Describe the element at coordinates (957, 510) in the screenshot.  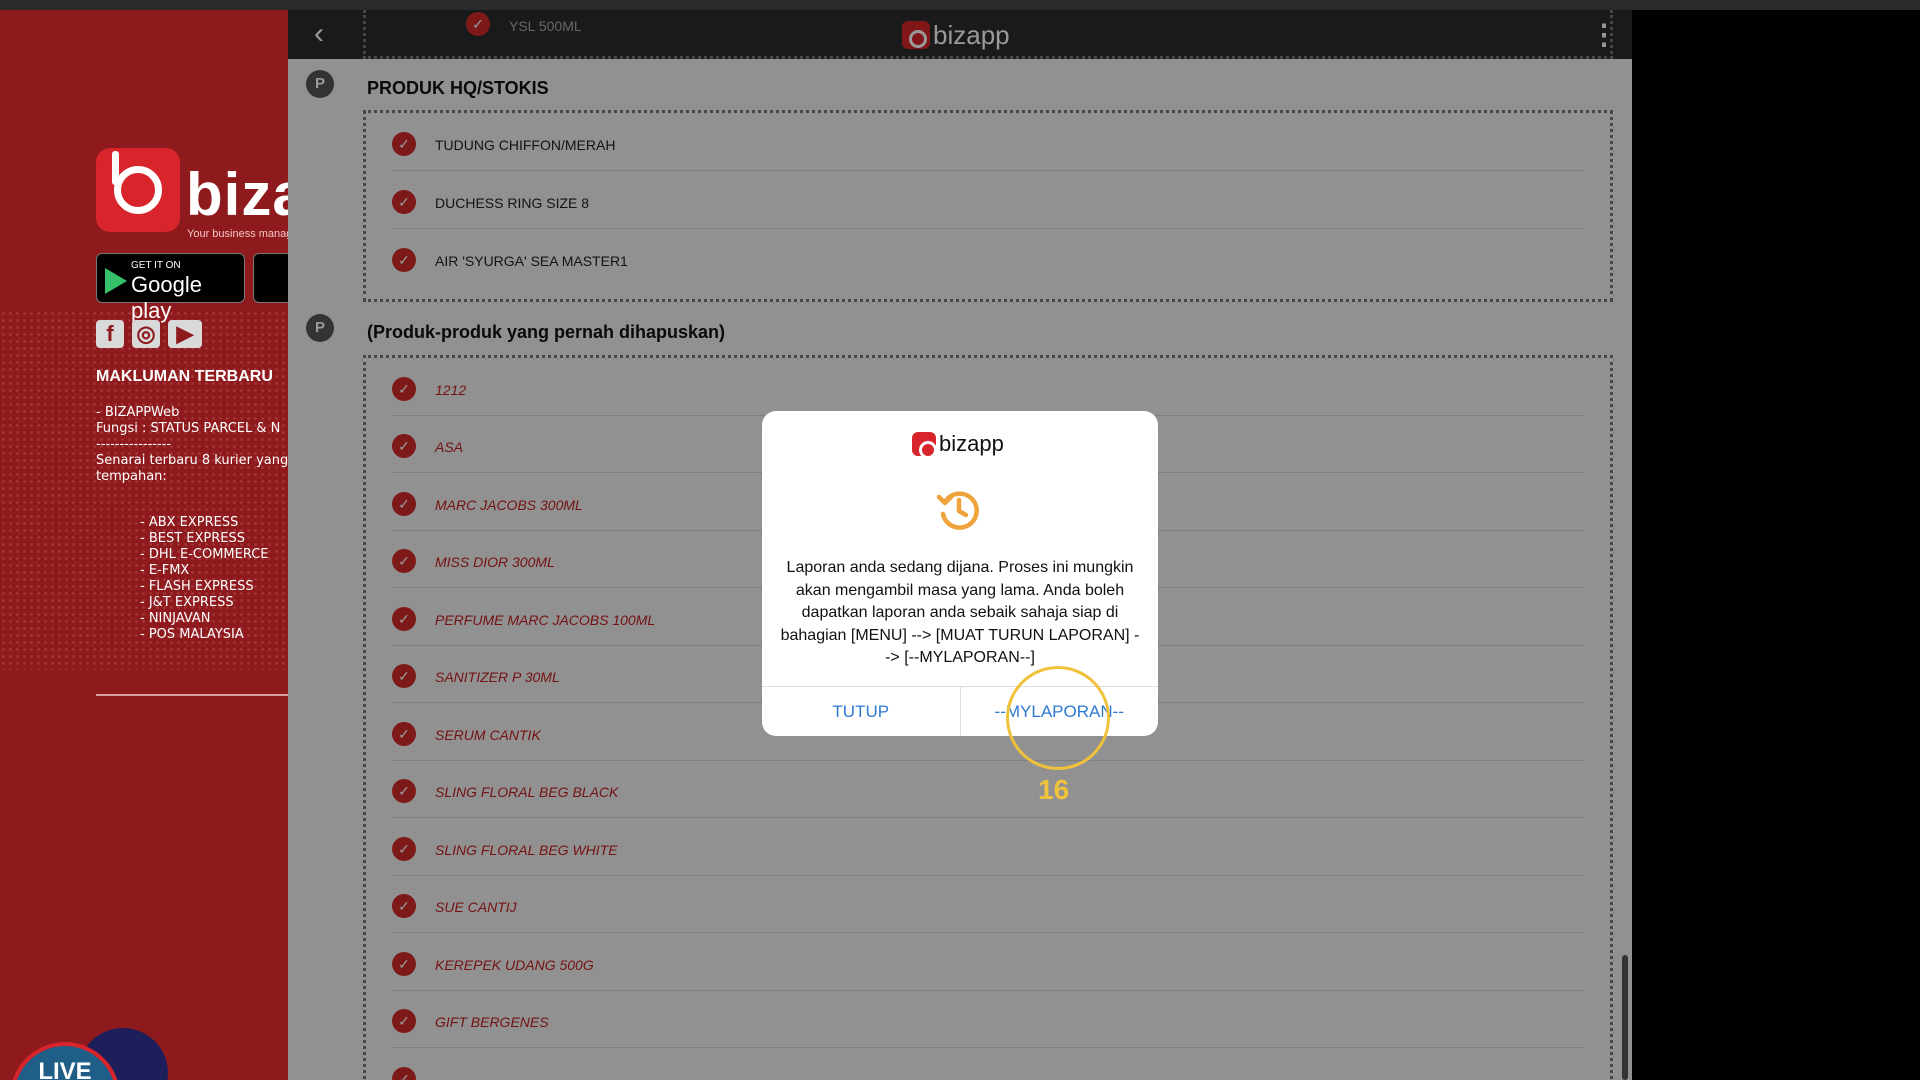
I see `history-icon` at that location.